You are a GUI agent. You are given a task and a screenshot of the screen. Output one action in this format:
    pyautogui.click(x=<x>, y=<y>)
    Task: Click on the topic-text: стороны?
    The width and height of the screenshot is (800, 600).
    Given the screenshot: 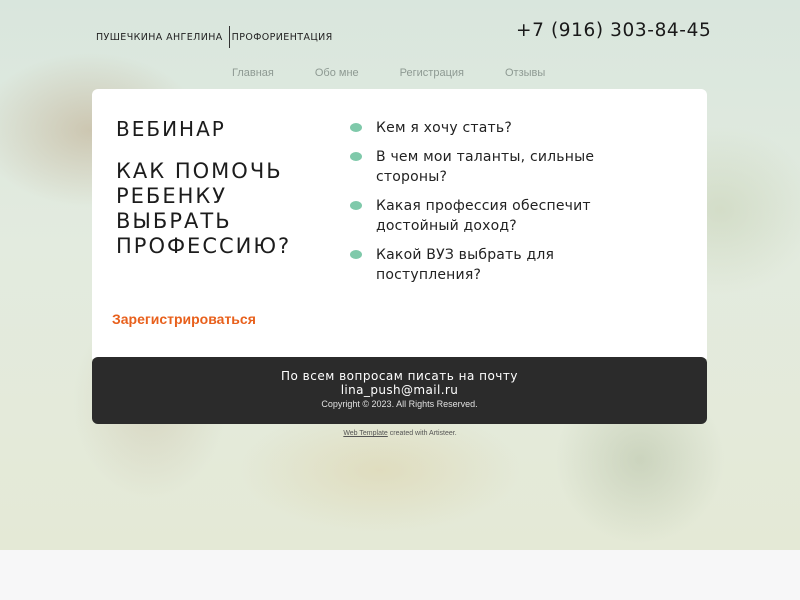 What is the action you would take?
    pyautogui.click(x=412, y=177)
    